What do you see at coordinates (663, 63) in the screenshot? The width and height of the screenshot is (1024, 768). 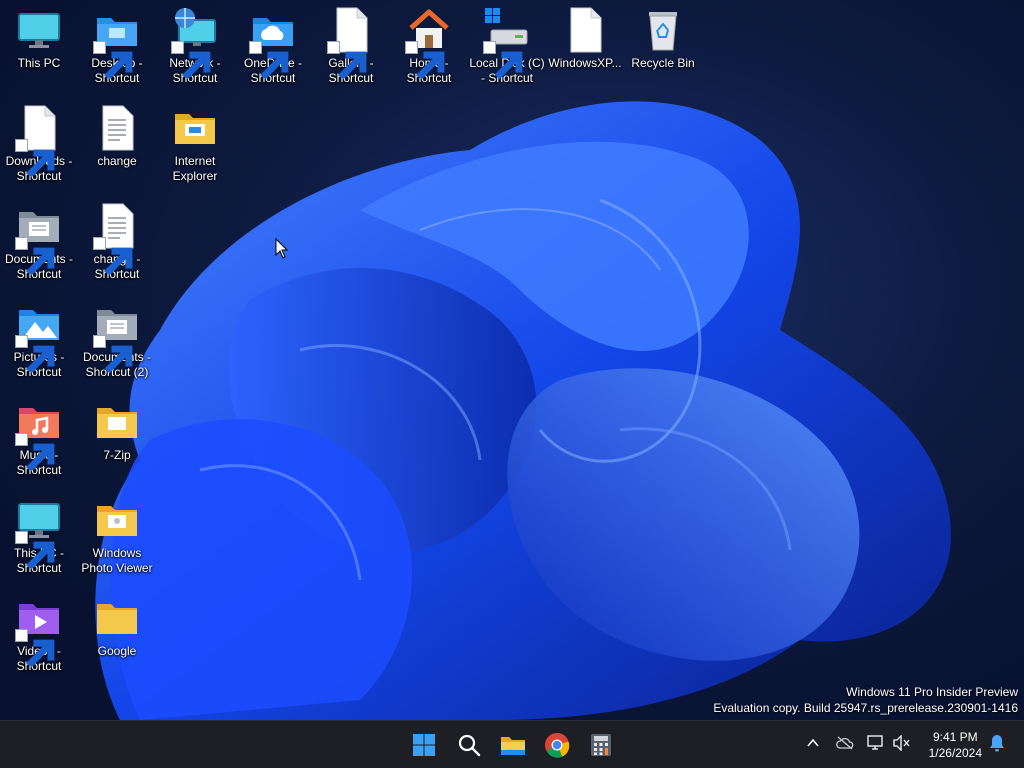 I see `desktop-icon-label: Recycle Bin` at bounding box center [663, 63].